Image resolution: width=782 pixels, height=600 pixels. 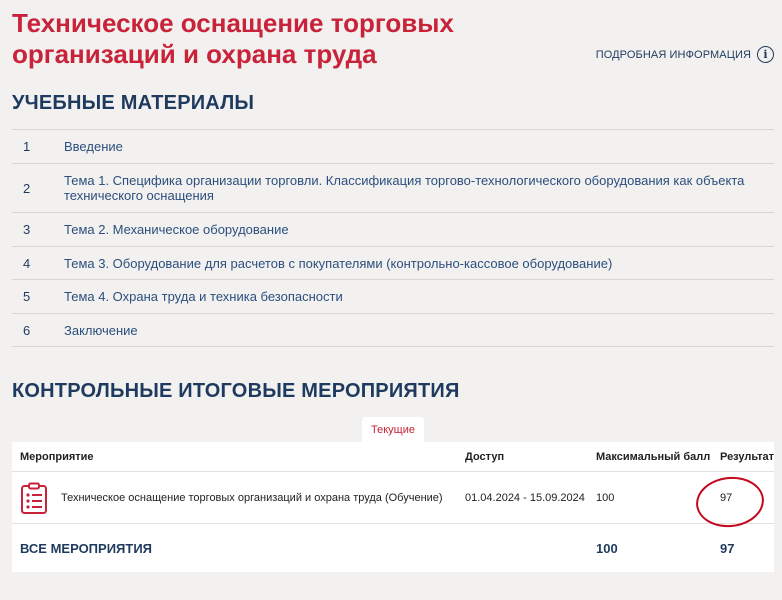 What do you see at coordinates (673, 54) in the screenshot?
I see `more-info-label: ПОДРОБНАЯ ИНФОРМАЦИЯ` at bounding box center [673, 54].